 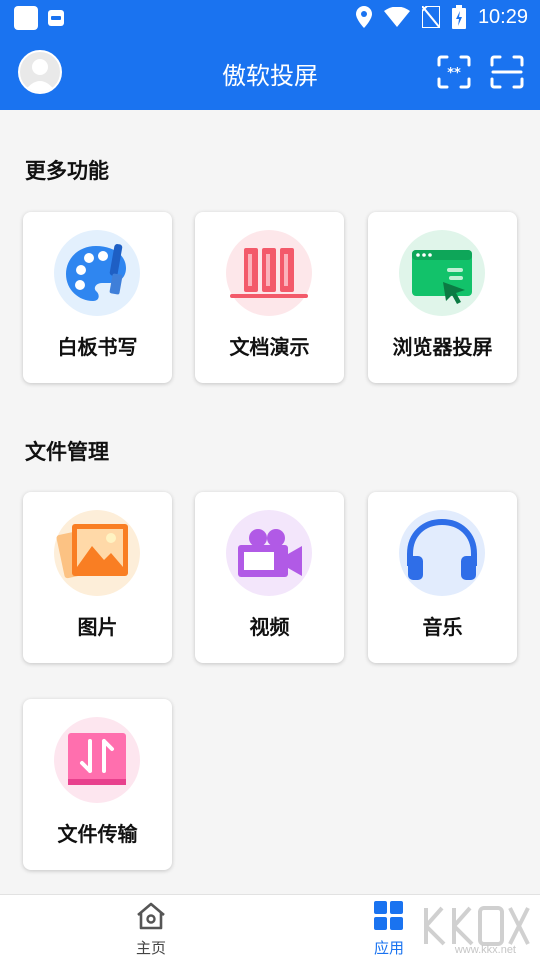 What do you see at coordinates (363, 17) in the screenshot?
I see `location-icon` at bounding box center [363, 17].